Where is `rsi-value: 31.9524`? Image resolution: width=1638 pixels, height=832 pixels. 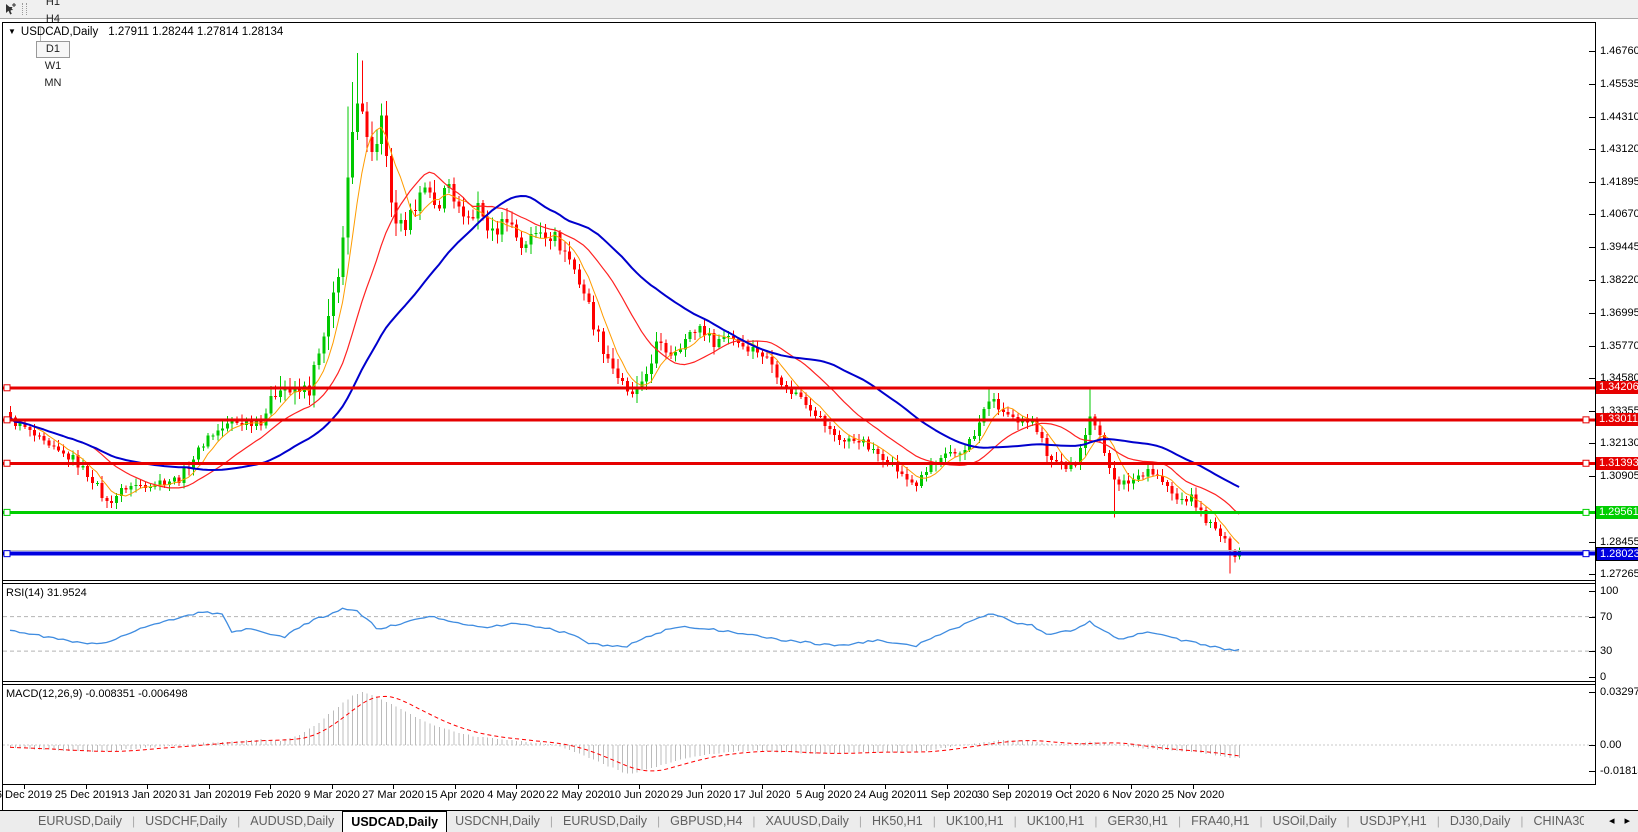
rsi-value: 31.9524 is located at coordinates (66, 593).